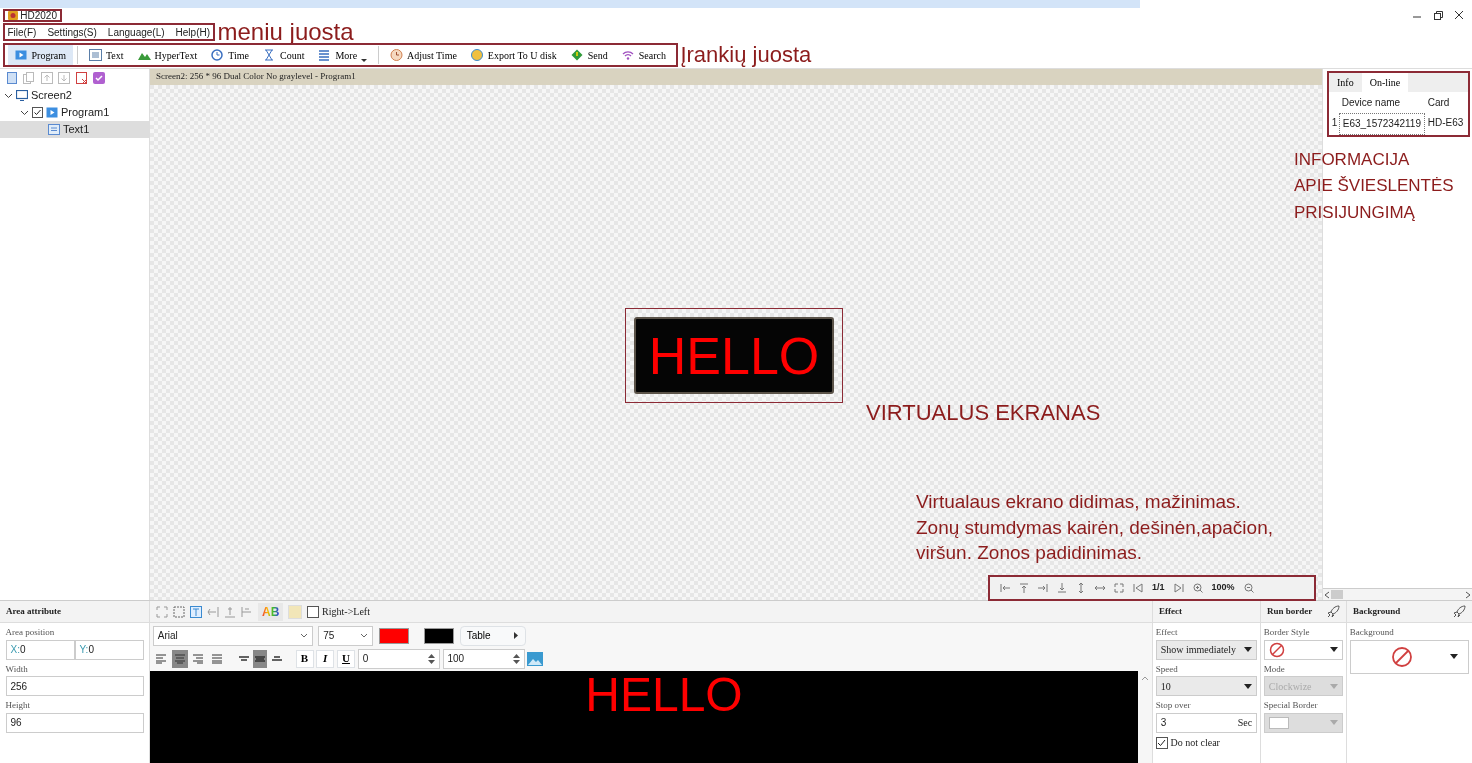 The image size is (1472, 763). What do you see at coordinates (338, 611) in the screenshot?
I see `checkbox: Right->Left` at bounding box center [338, 611].